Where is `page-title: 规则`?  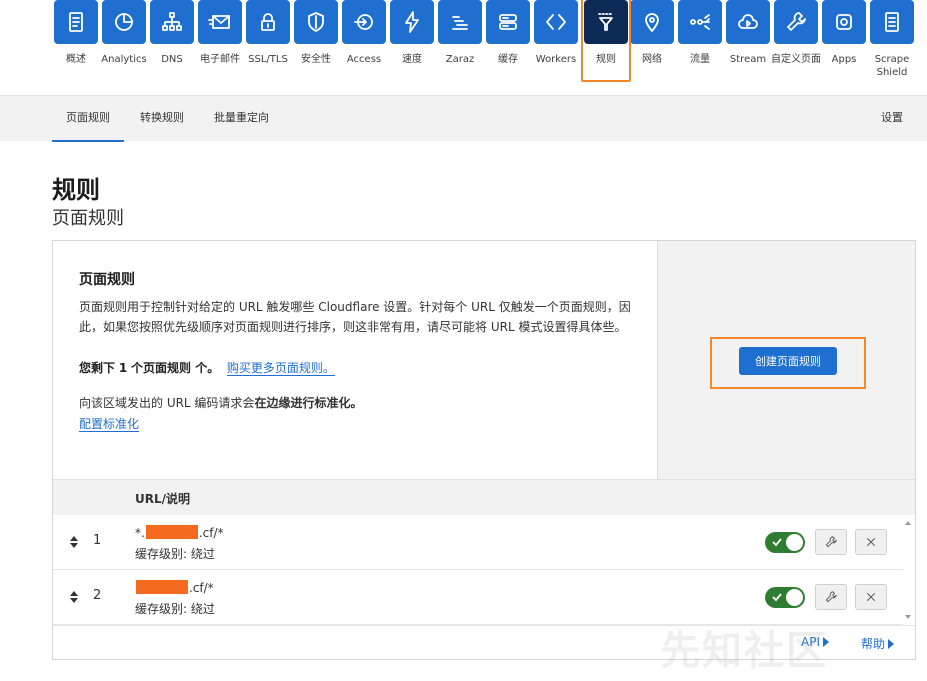 page-title: 规则 is located at coordinates (76, 190).